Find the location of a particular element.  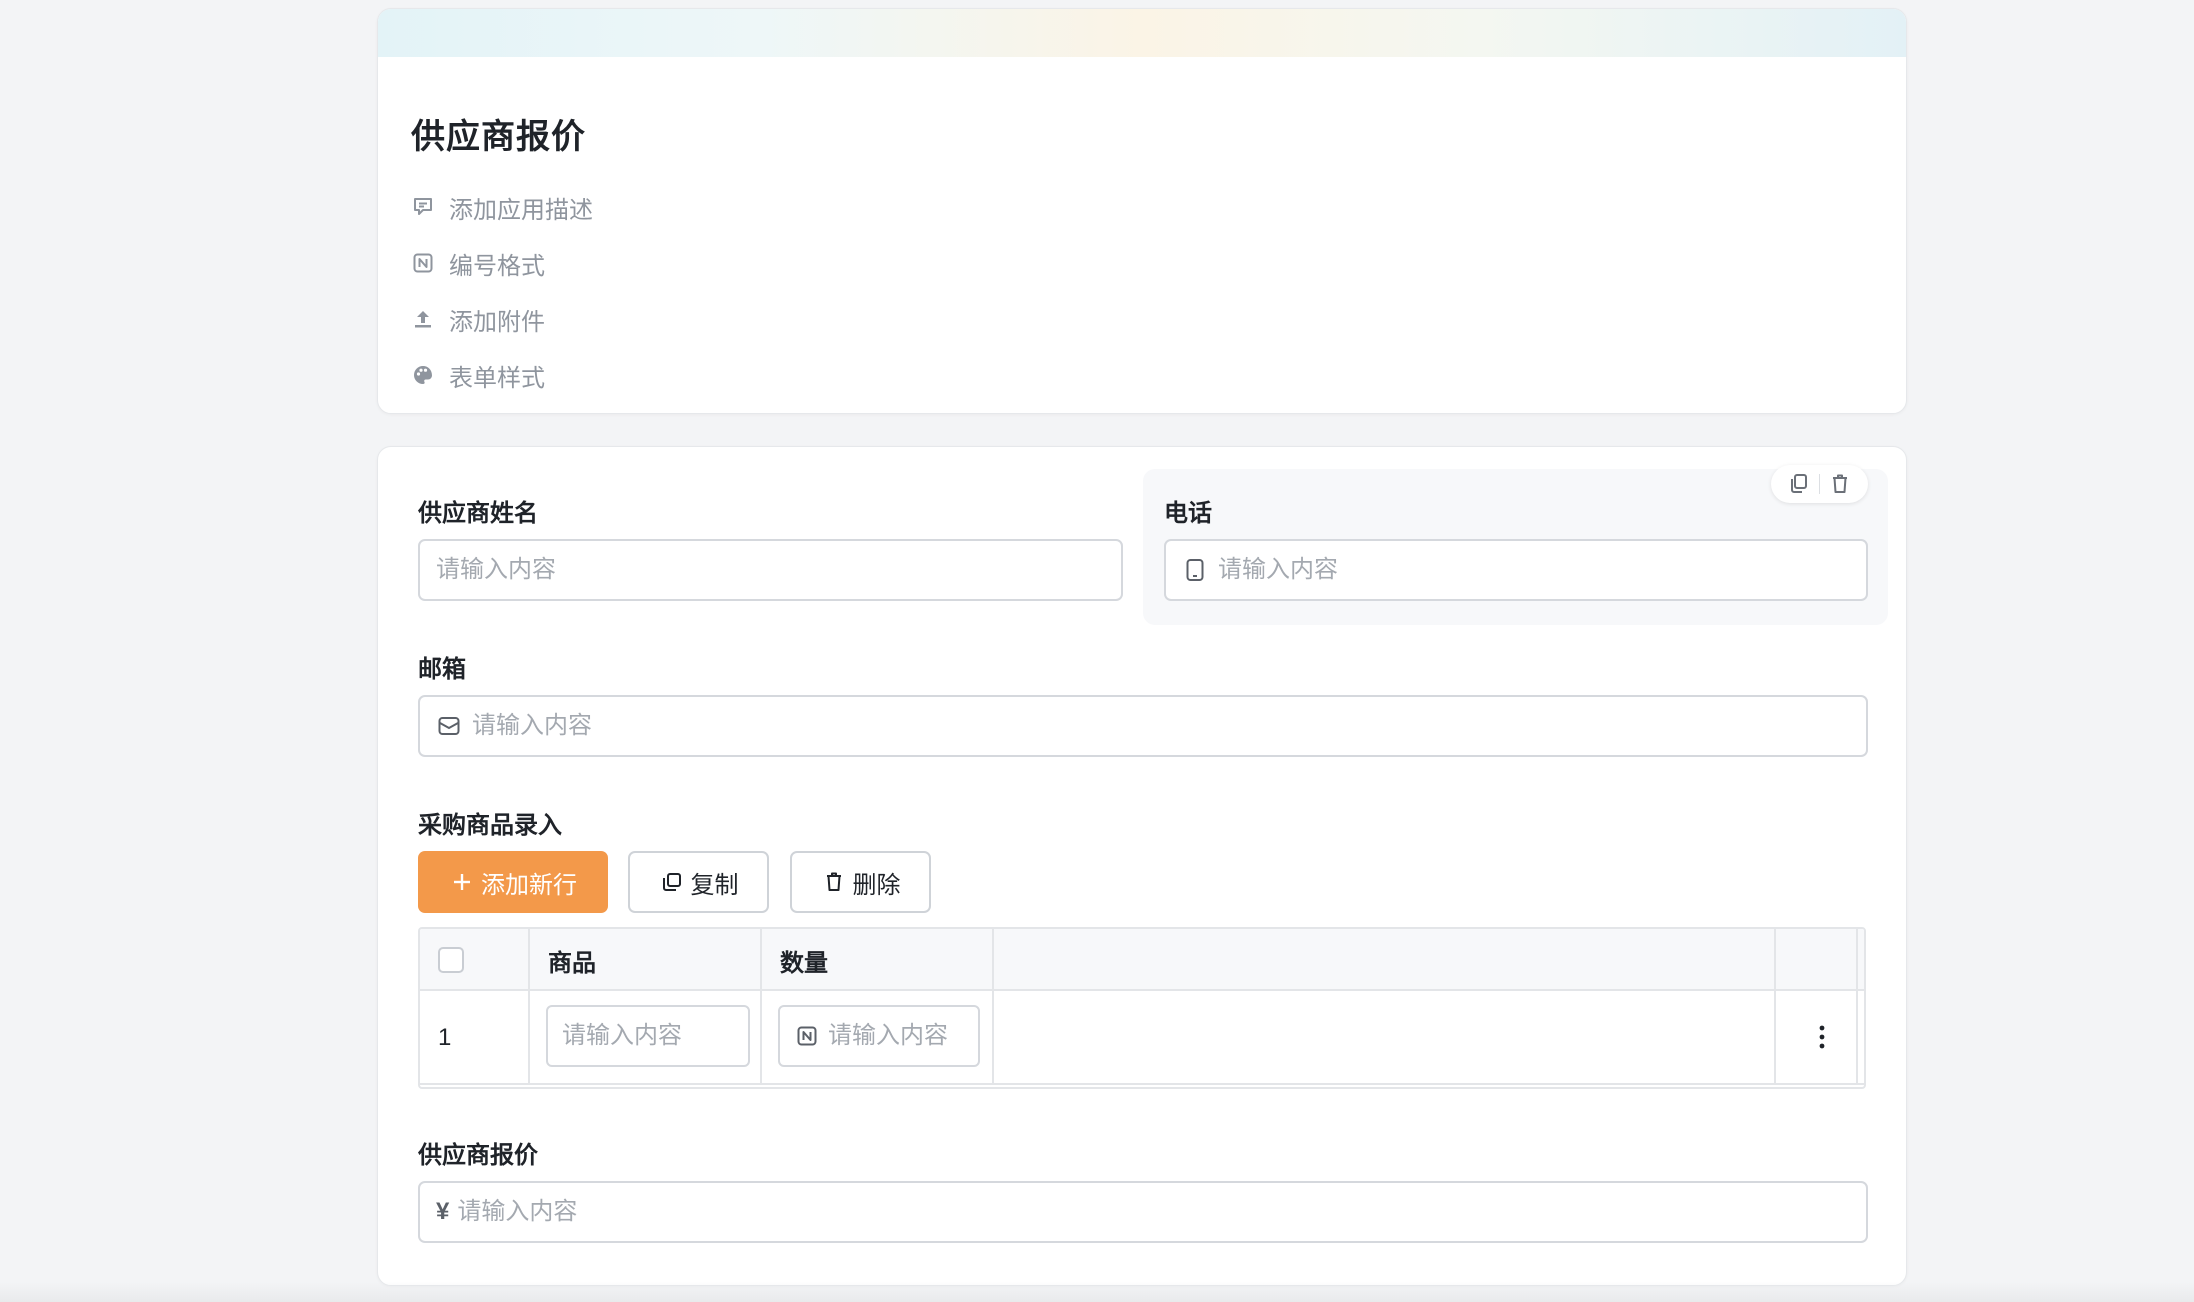

field-toolbar is located at coordinates (1819, 484).